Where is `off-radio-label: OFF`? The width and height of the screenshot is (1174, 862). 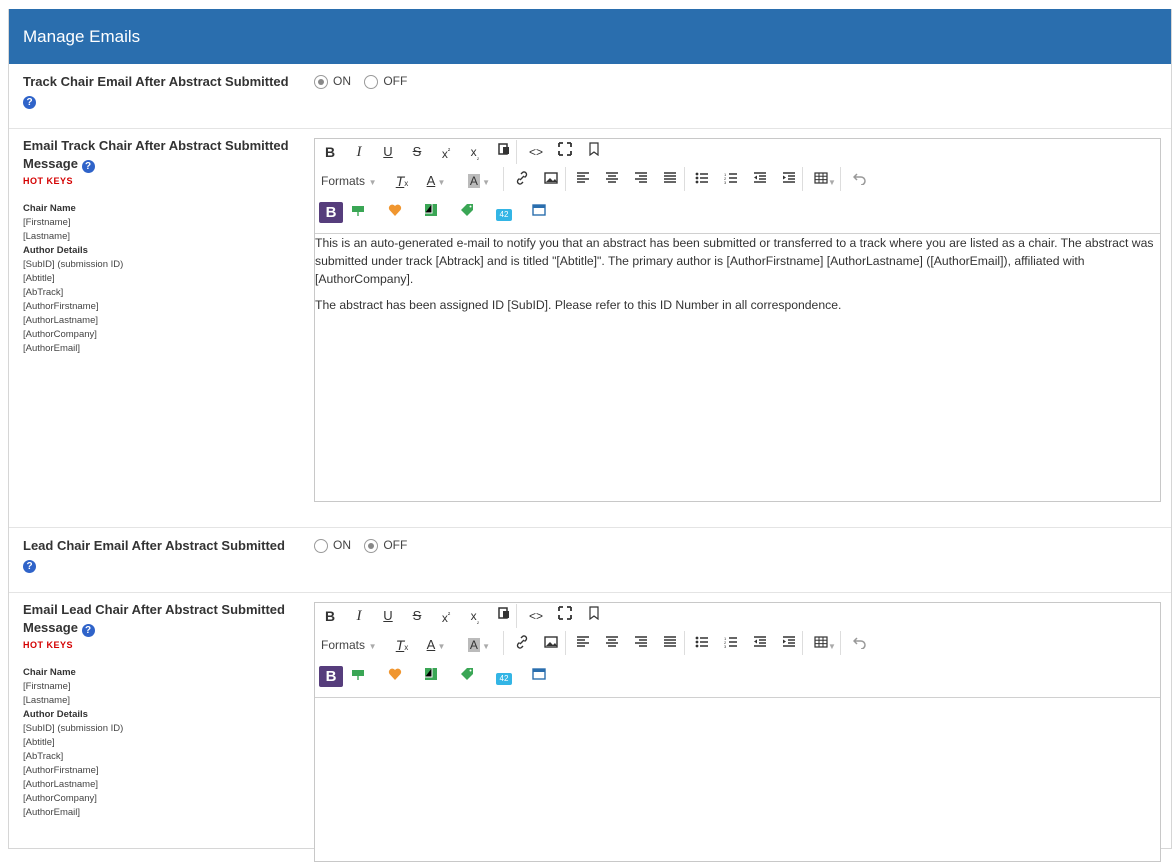 off-radio-label: OFF is located at coordinates (395, 545).